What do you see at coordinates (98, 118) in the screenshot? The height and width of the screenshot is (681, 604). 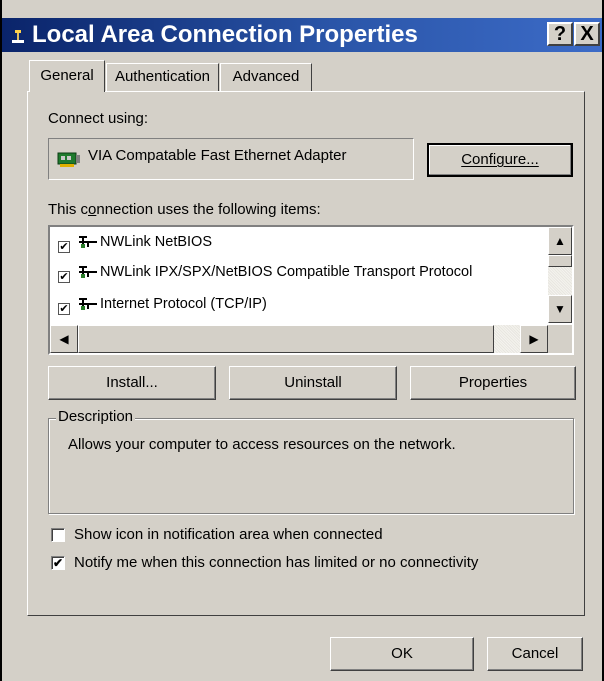 I see `connect-using-label: Connect using:` at bounding box center [98, 118].